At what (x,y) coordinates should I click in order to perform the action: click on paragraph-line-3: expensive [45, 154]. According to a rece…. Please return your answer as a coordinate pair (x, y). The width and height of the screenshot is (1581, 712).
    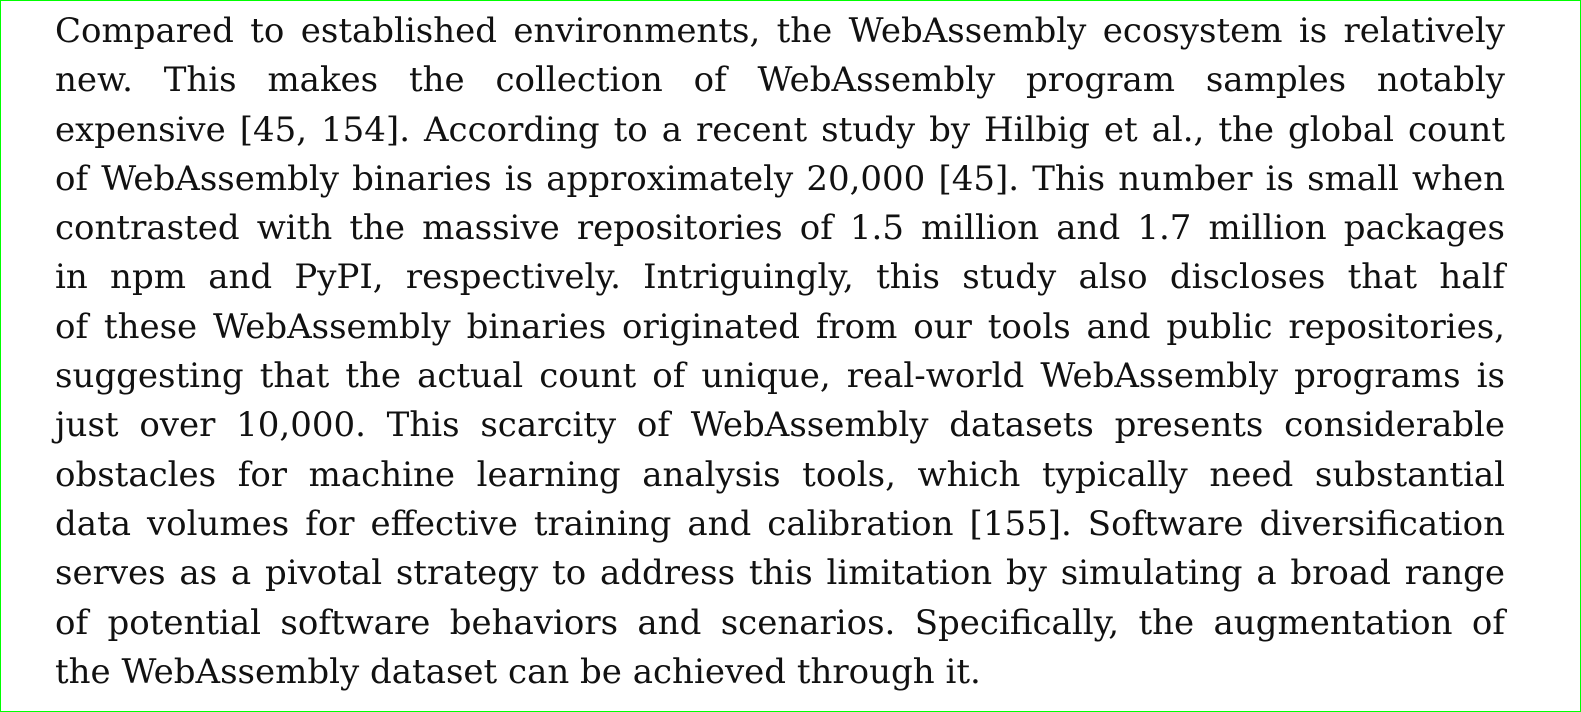
    Looking at the image, I should click on (780, 129).